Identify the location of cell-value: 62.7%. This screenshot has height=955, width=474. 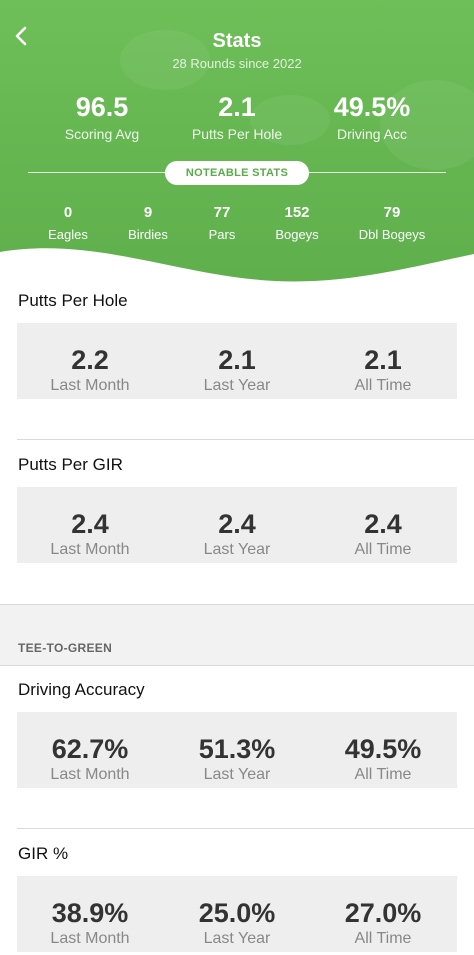
(90, 749).